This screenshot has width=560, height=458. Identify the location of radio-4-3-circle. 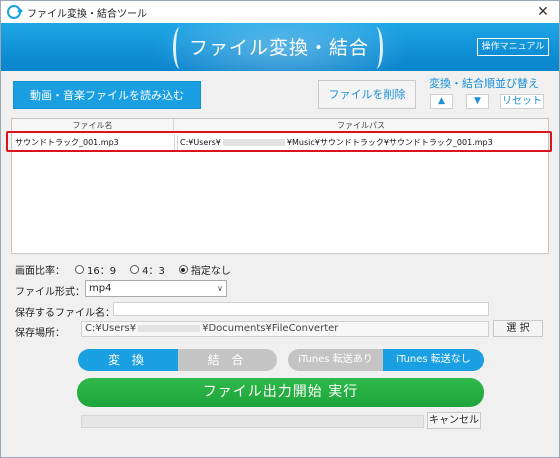
(135, 269).